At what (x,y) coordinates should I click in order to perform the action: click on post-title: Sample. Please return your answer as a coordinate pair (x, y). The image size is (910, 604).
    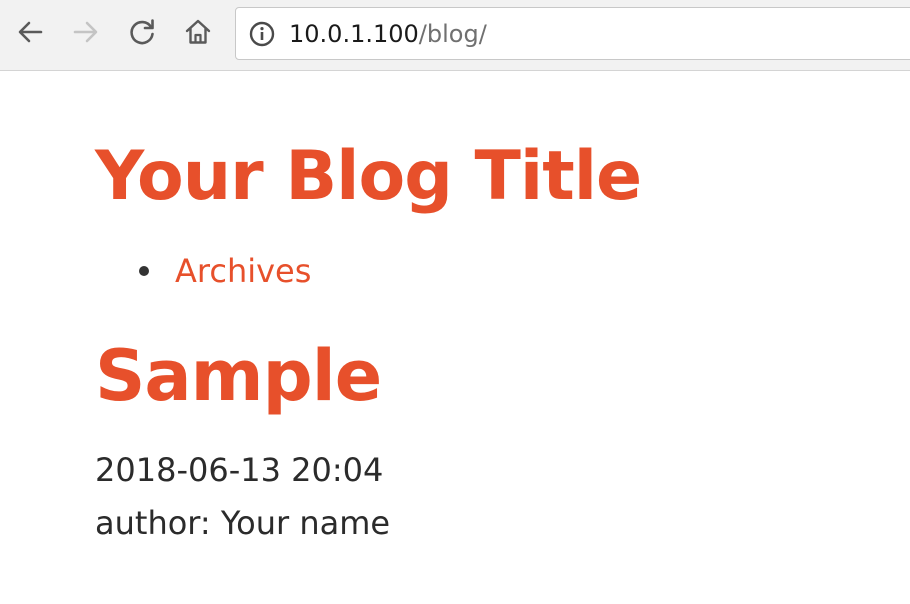
    Looking at the image, I should click on (238, 376).